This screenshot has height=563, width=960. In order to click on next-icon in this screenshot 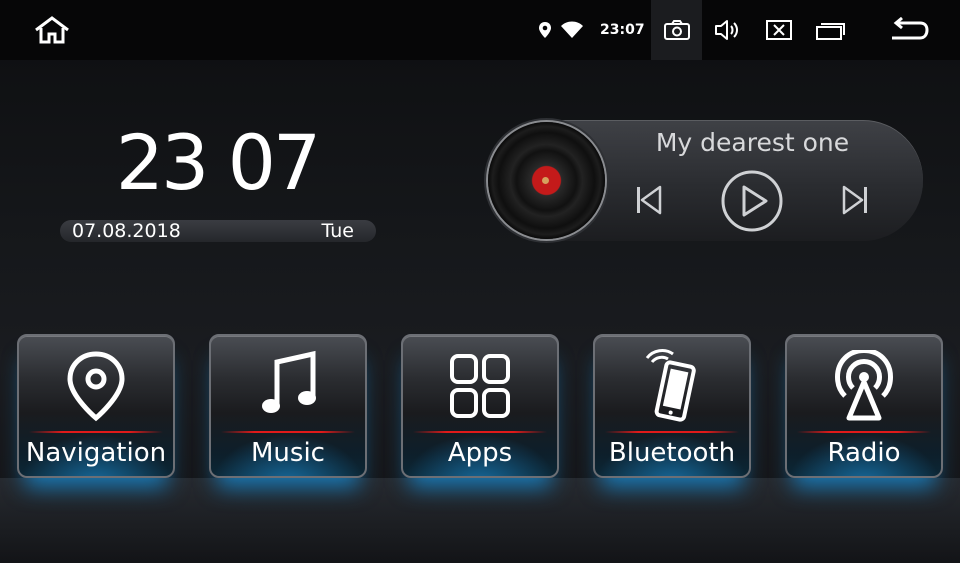, I will do `click(856, 200)`.